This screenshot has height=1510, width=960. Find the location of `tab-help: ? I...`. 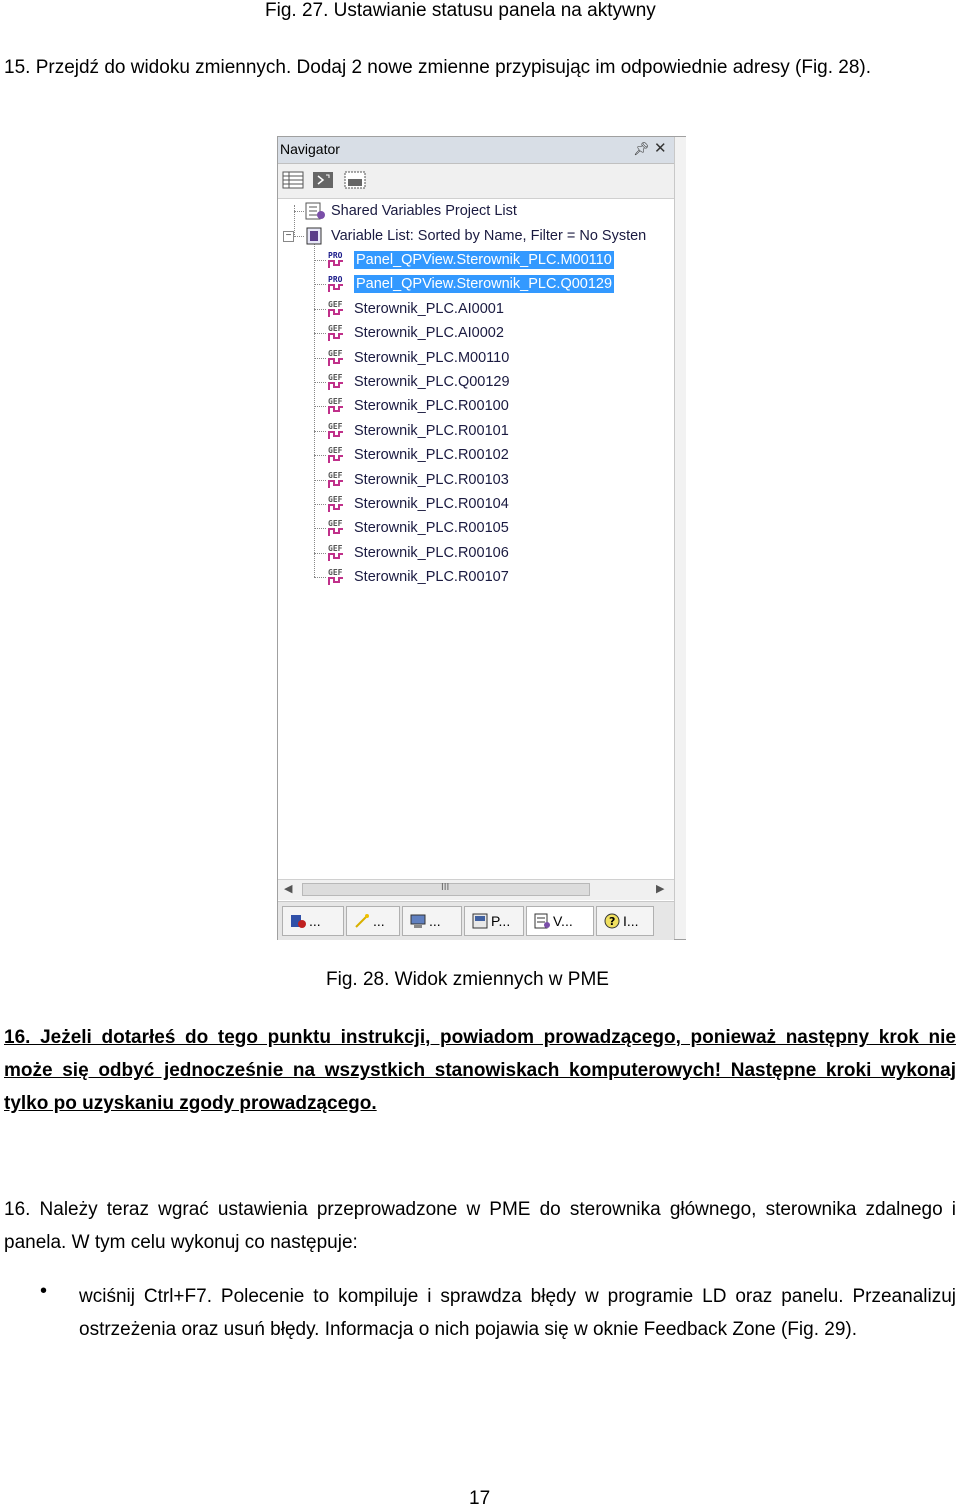

tab-help: ? I... is located at coordinates (625, 921).